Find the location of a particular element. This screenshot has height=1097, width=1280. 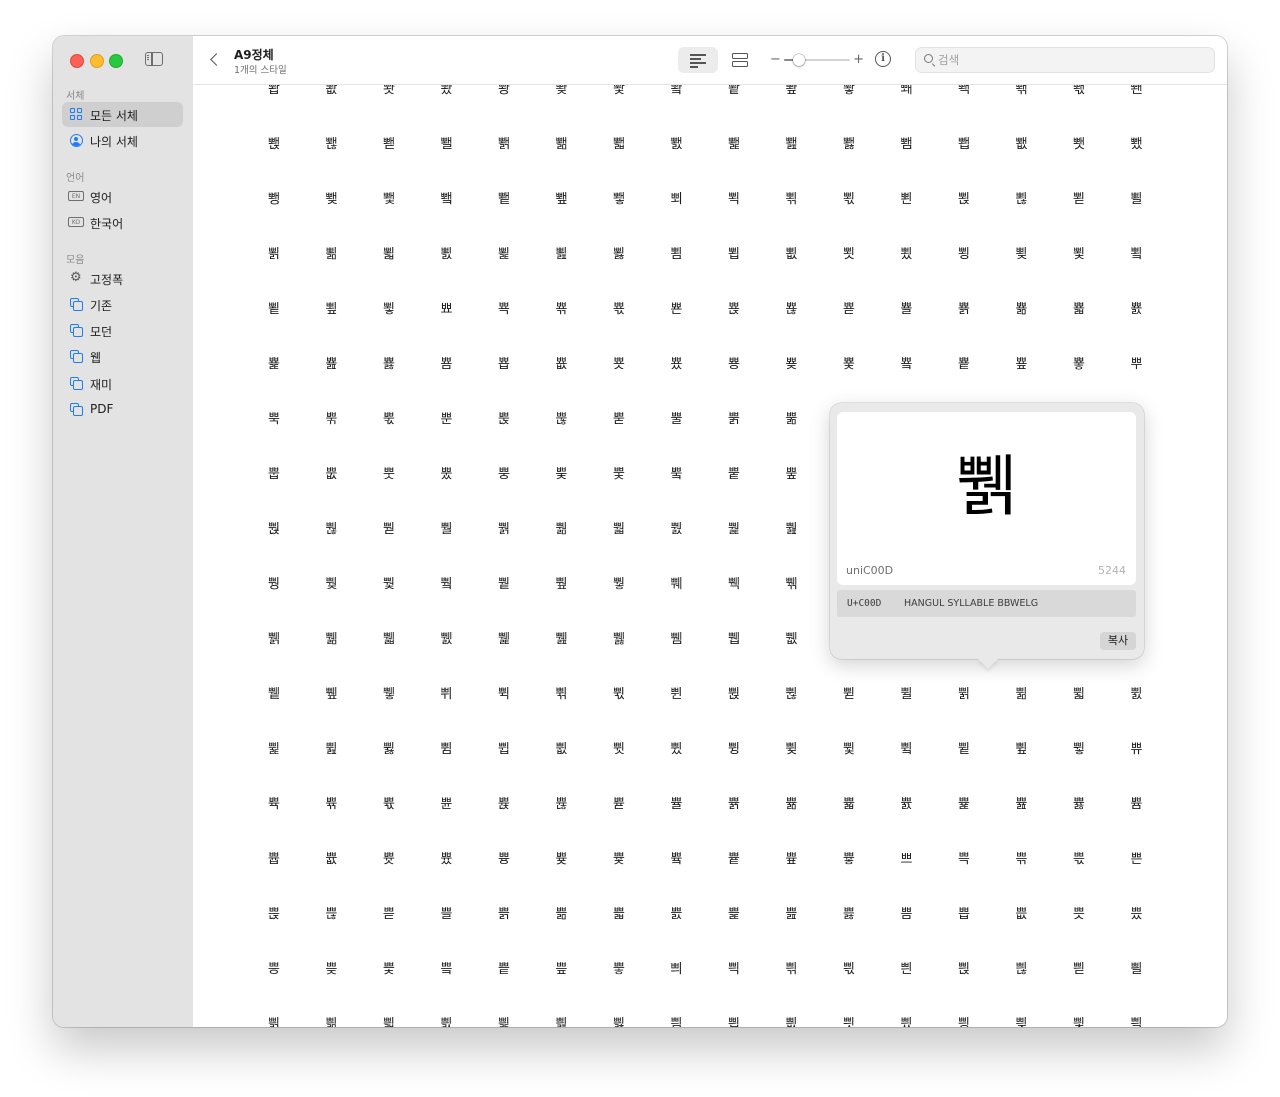

glyph-cell: 뾶 is located at coordinates (792, 310).